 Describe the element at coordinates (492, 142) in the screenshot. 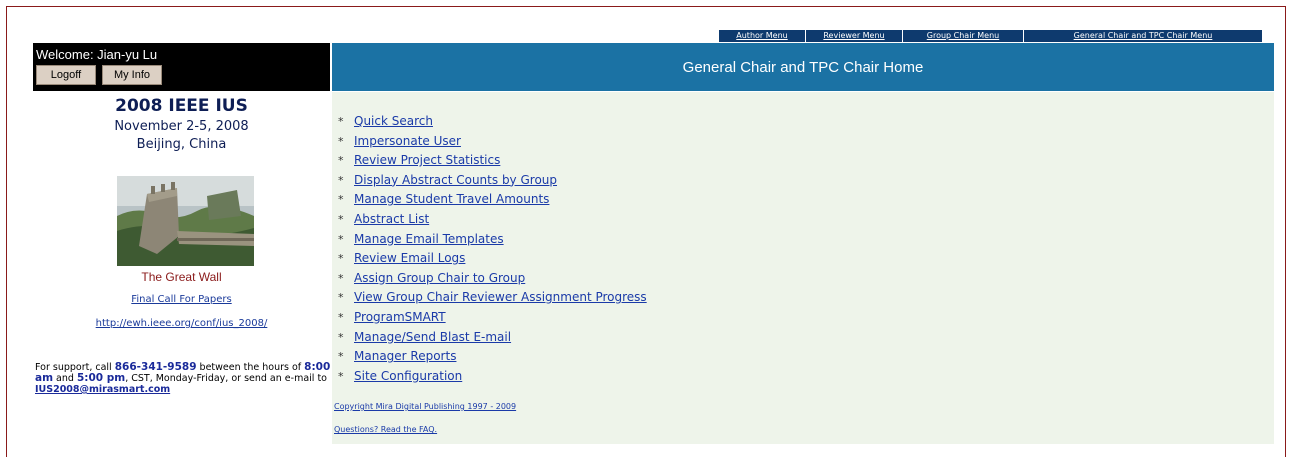

I see `menu-item: * Impersonate User` at that location.